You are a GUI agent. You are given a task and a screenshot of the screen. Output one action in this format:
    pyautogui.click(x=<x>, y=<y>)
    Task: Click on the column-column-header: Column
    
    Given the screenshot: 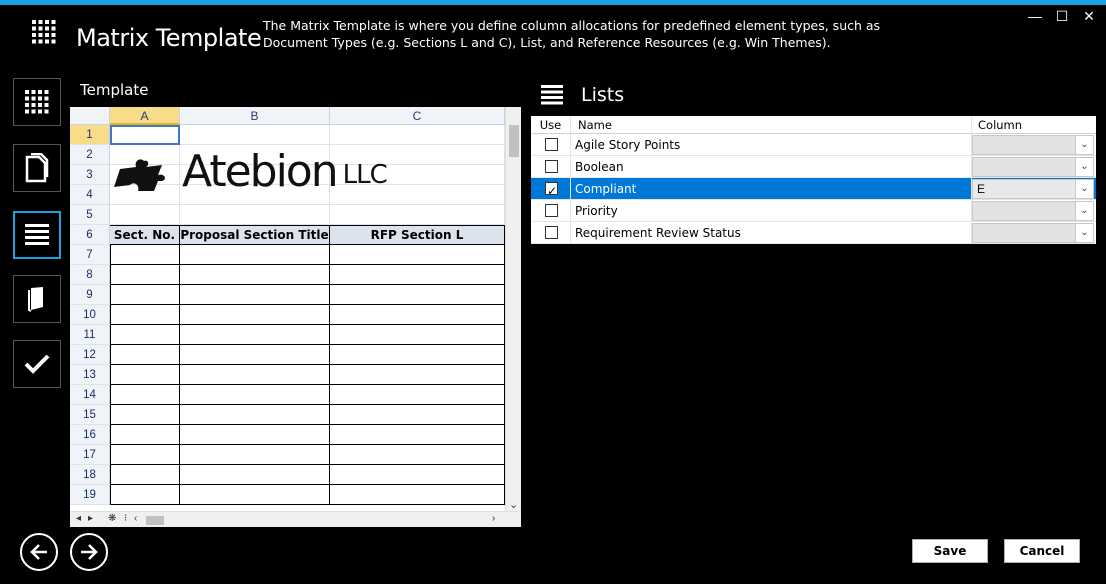 What is the action you would take?
    pyautogui.click(x=1034, y=125)
    